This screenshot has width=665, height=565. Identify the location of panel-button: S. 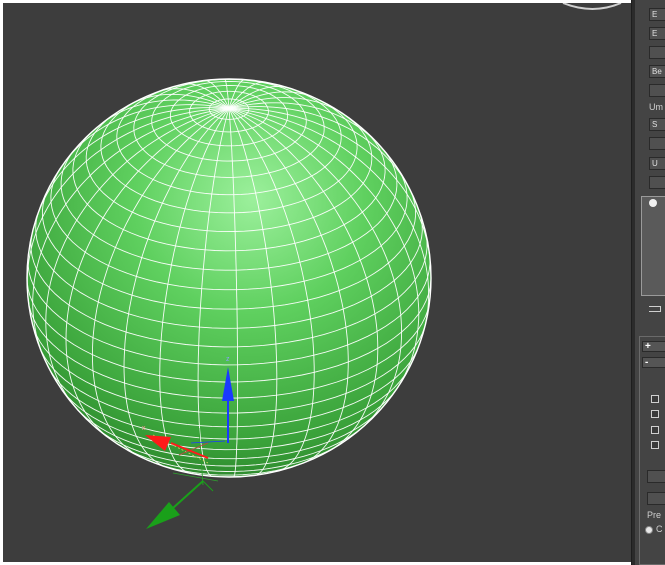
(657, 124).